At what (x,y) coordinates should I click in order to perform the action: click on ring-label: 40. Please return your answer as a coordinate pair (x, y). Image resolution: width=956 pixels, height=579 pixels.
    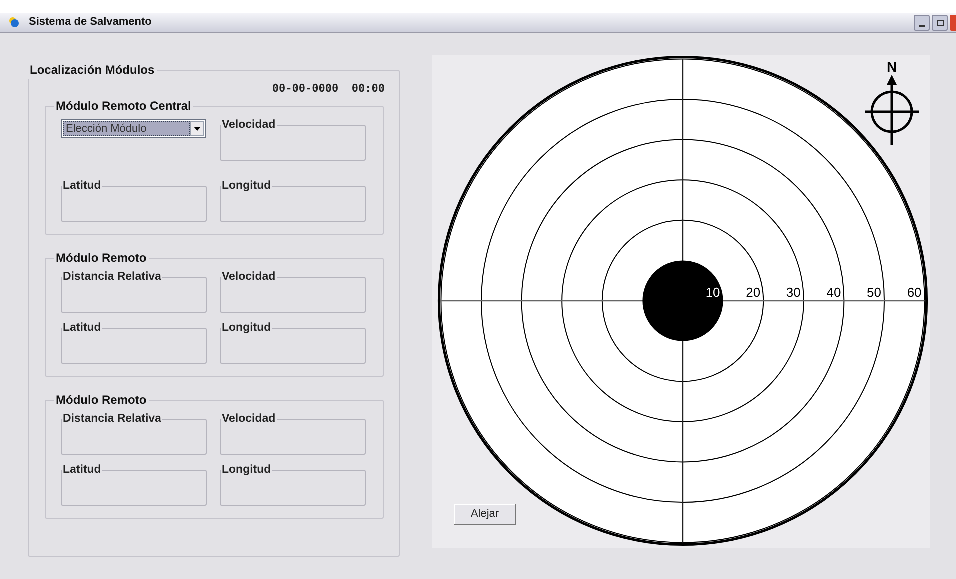
    Looking at the image, I should click on (834, 292).